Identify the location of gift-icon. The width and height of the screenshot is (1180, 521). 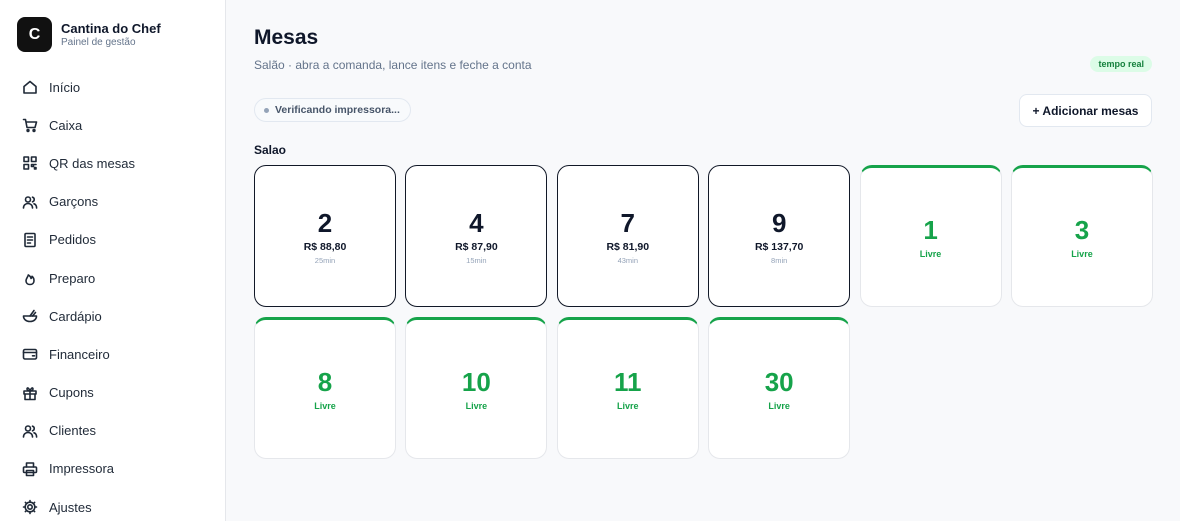
(30, 393).